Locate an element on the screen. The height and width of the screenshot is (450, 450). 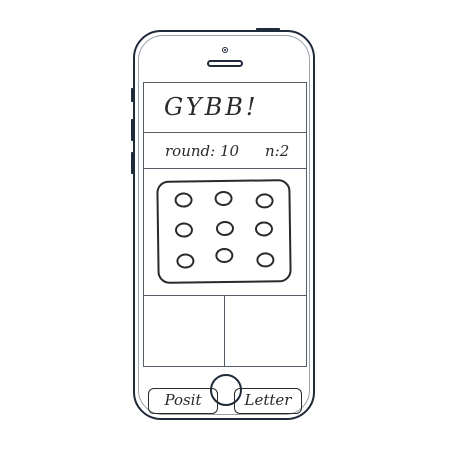
mute-switch is located at coordinates (133, 95).